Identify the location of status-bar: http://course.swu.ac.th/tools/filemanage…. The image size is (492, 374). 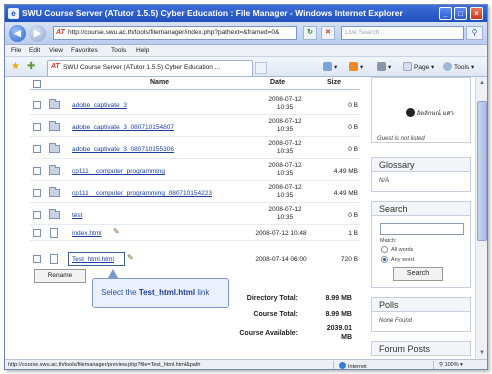
(246, 364).